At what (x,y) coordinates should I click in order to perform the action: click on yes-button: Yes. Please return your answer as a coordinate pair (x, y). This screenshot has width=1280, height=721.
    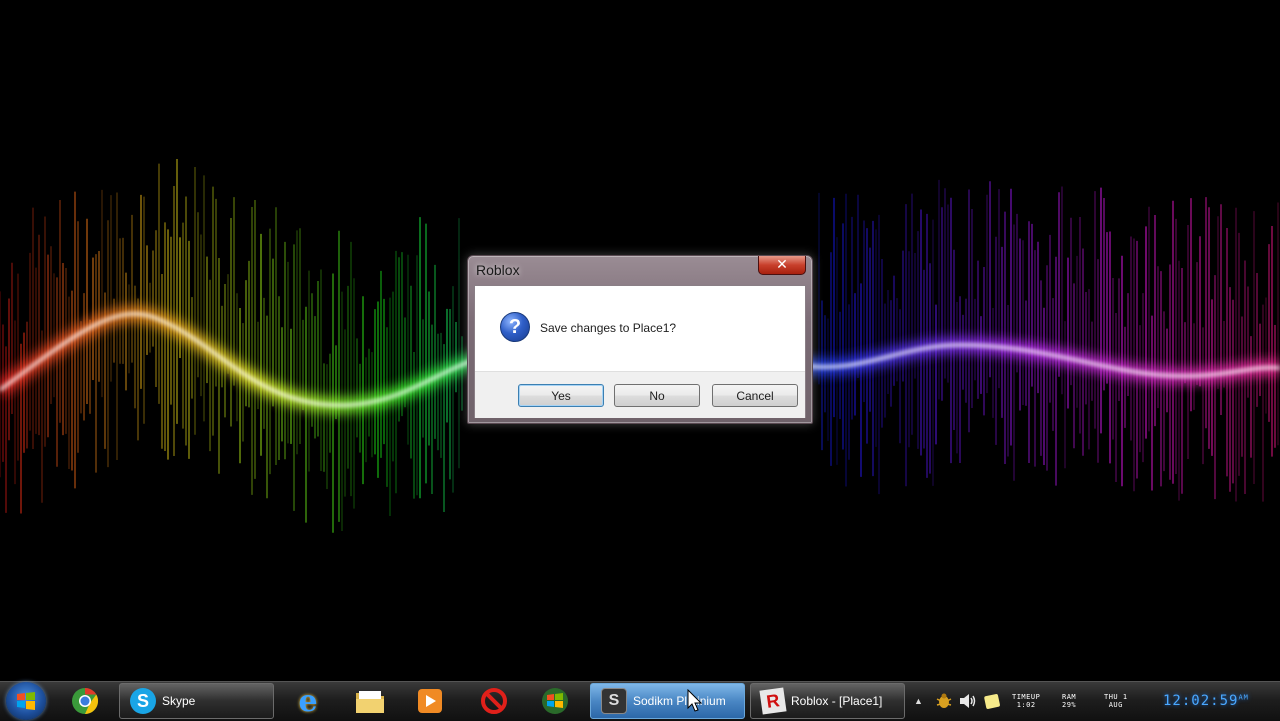
    Looking at the image, I should click on (561, 395).